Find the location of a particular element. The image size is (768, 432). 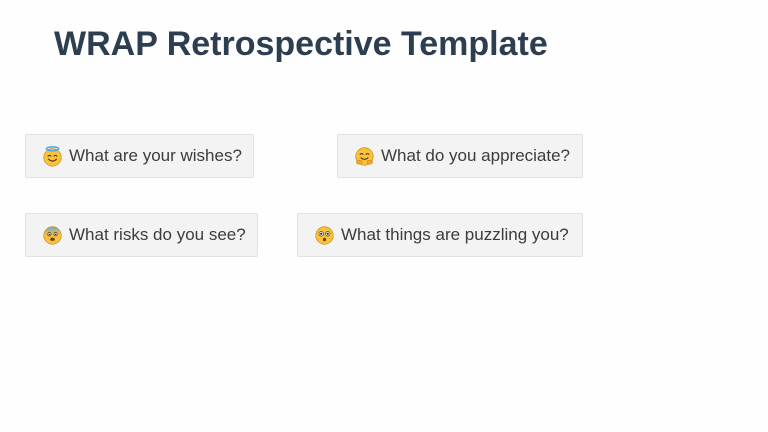

halo-smiling-face-icon is located at coordinates (52, 155).